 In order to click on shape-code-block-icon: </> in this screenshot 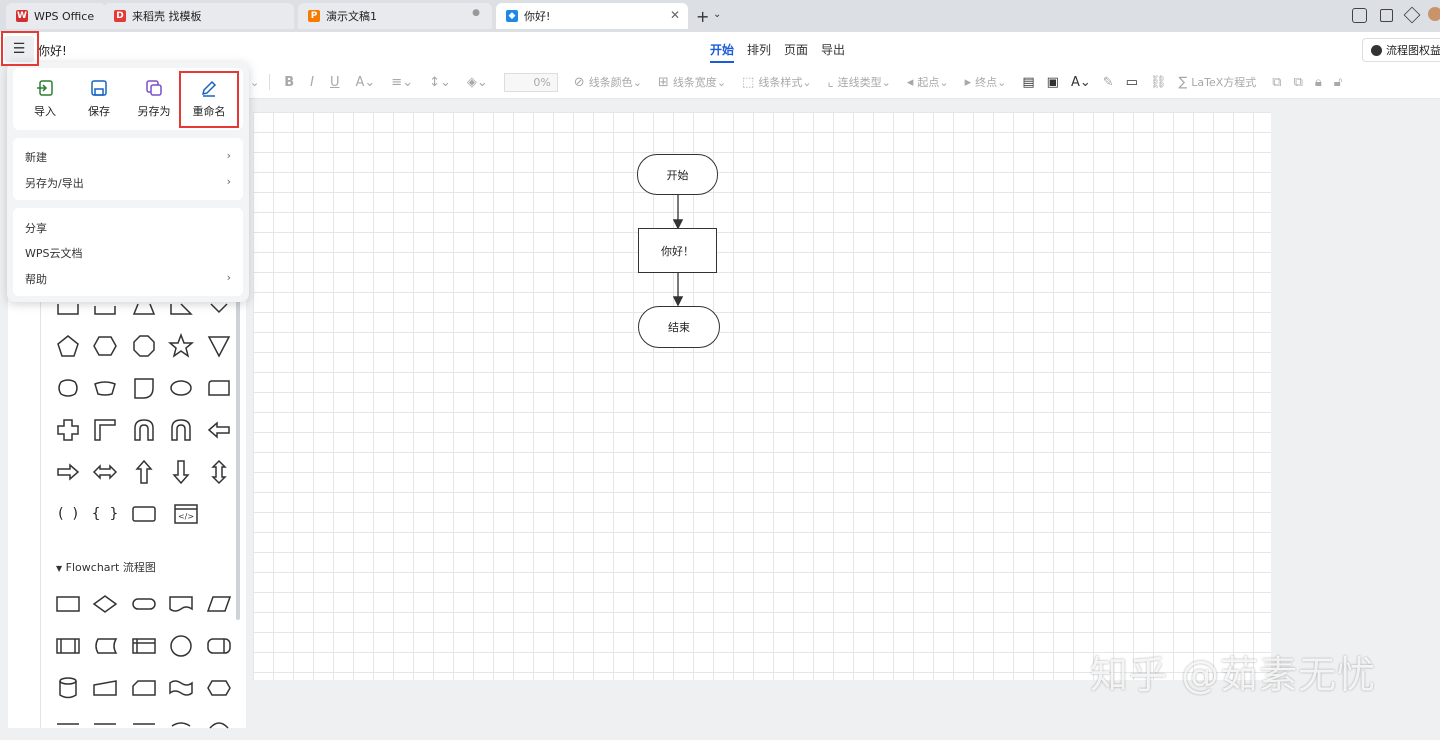, I will do `click(186, 514)`.